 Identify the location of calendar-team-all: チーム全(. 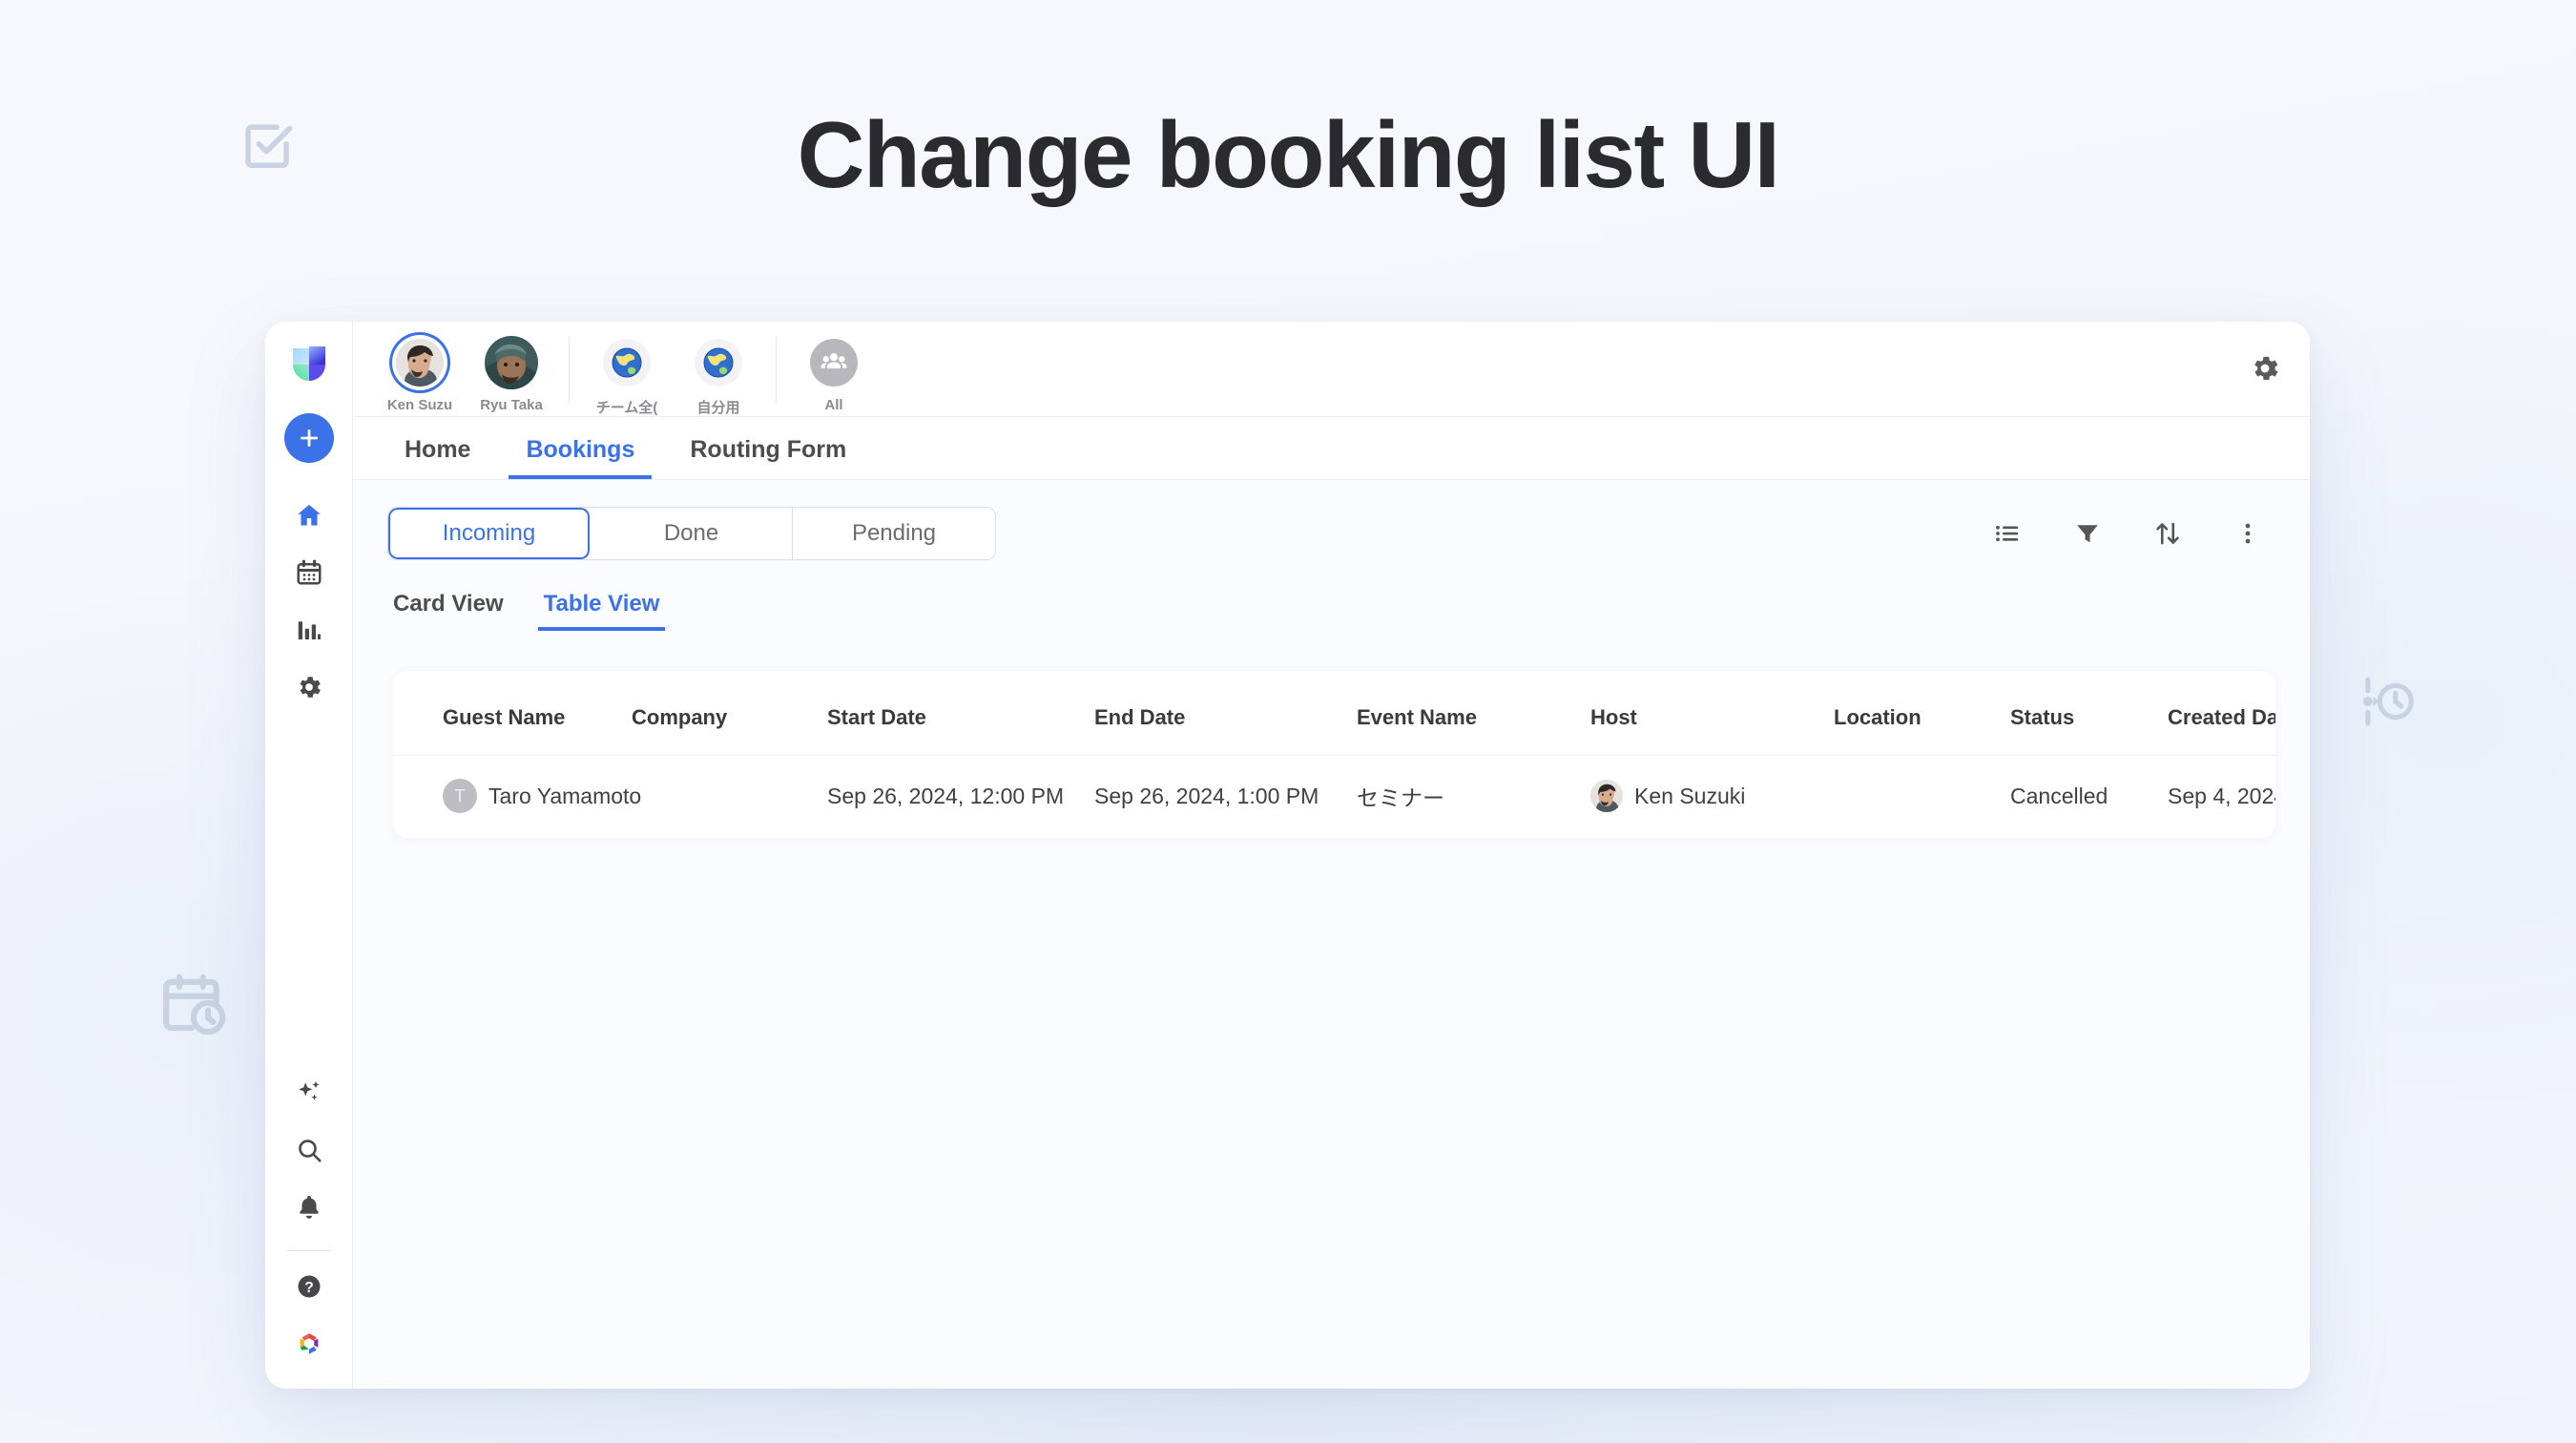
(627, 374).